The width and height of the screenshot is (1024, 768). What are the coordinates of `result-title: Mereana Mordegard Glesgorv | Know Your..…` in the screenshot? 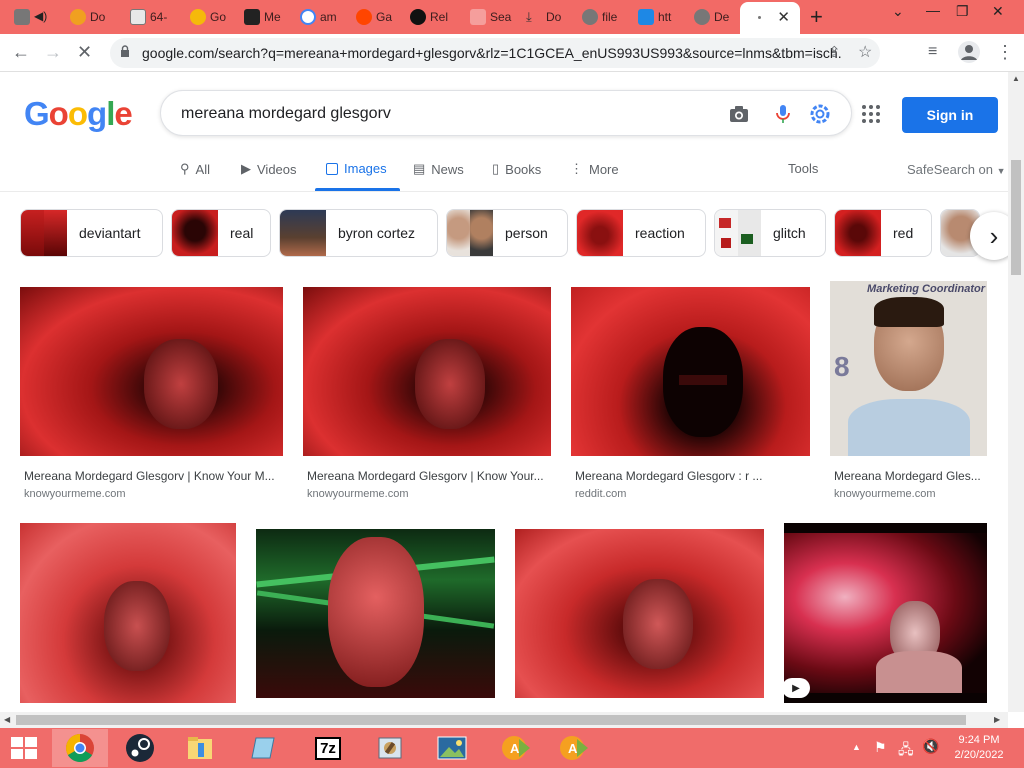 It's located at (429, 476).